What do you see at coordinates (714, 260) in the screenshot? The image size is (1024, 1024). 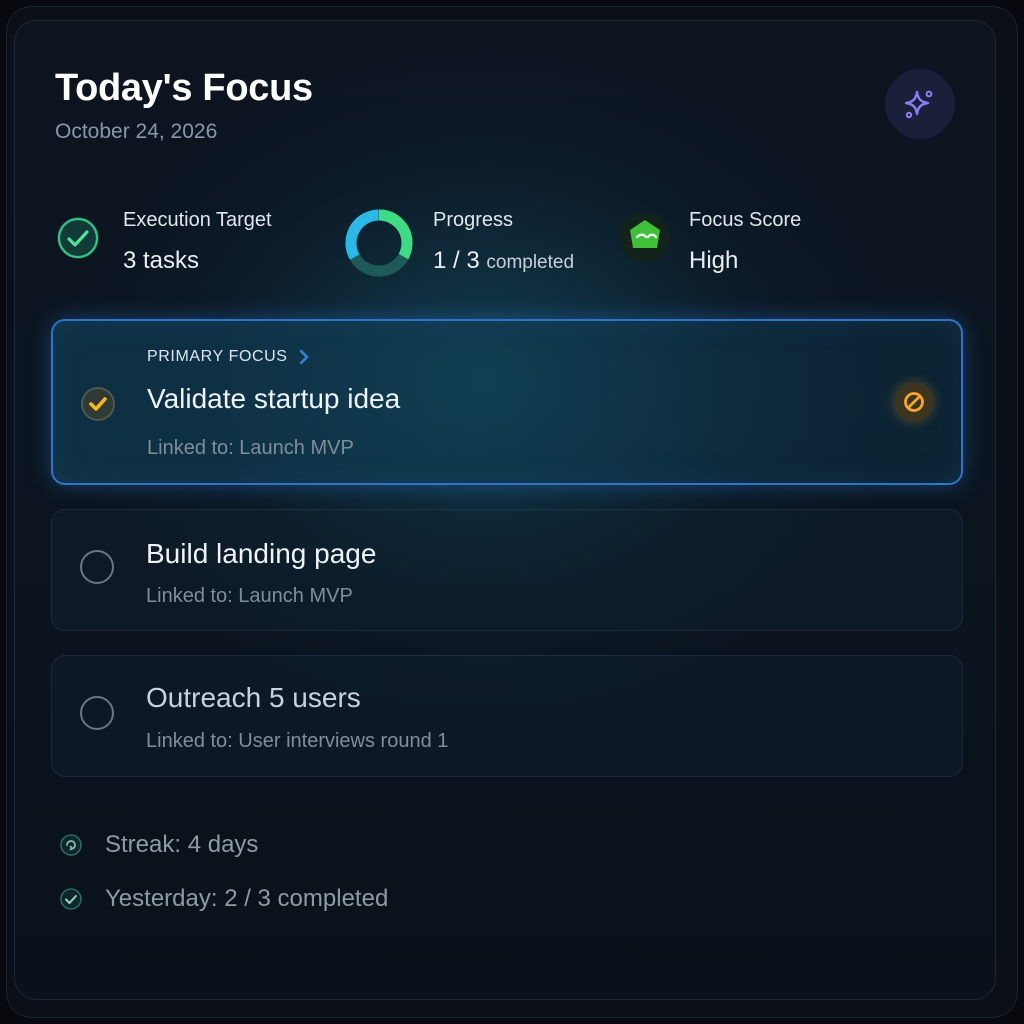 I see `stat-value: High` at bounding box center [714, 260].